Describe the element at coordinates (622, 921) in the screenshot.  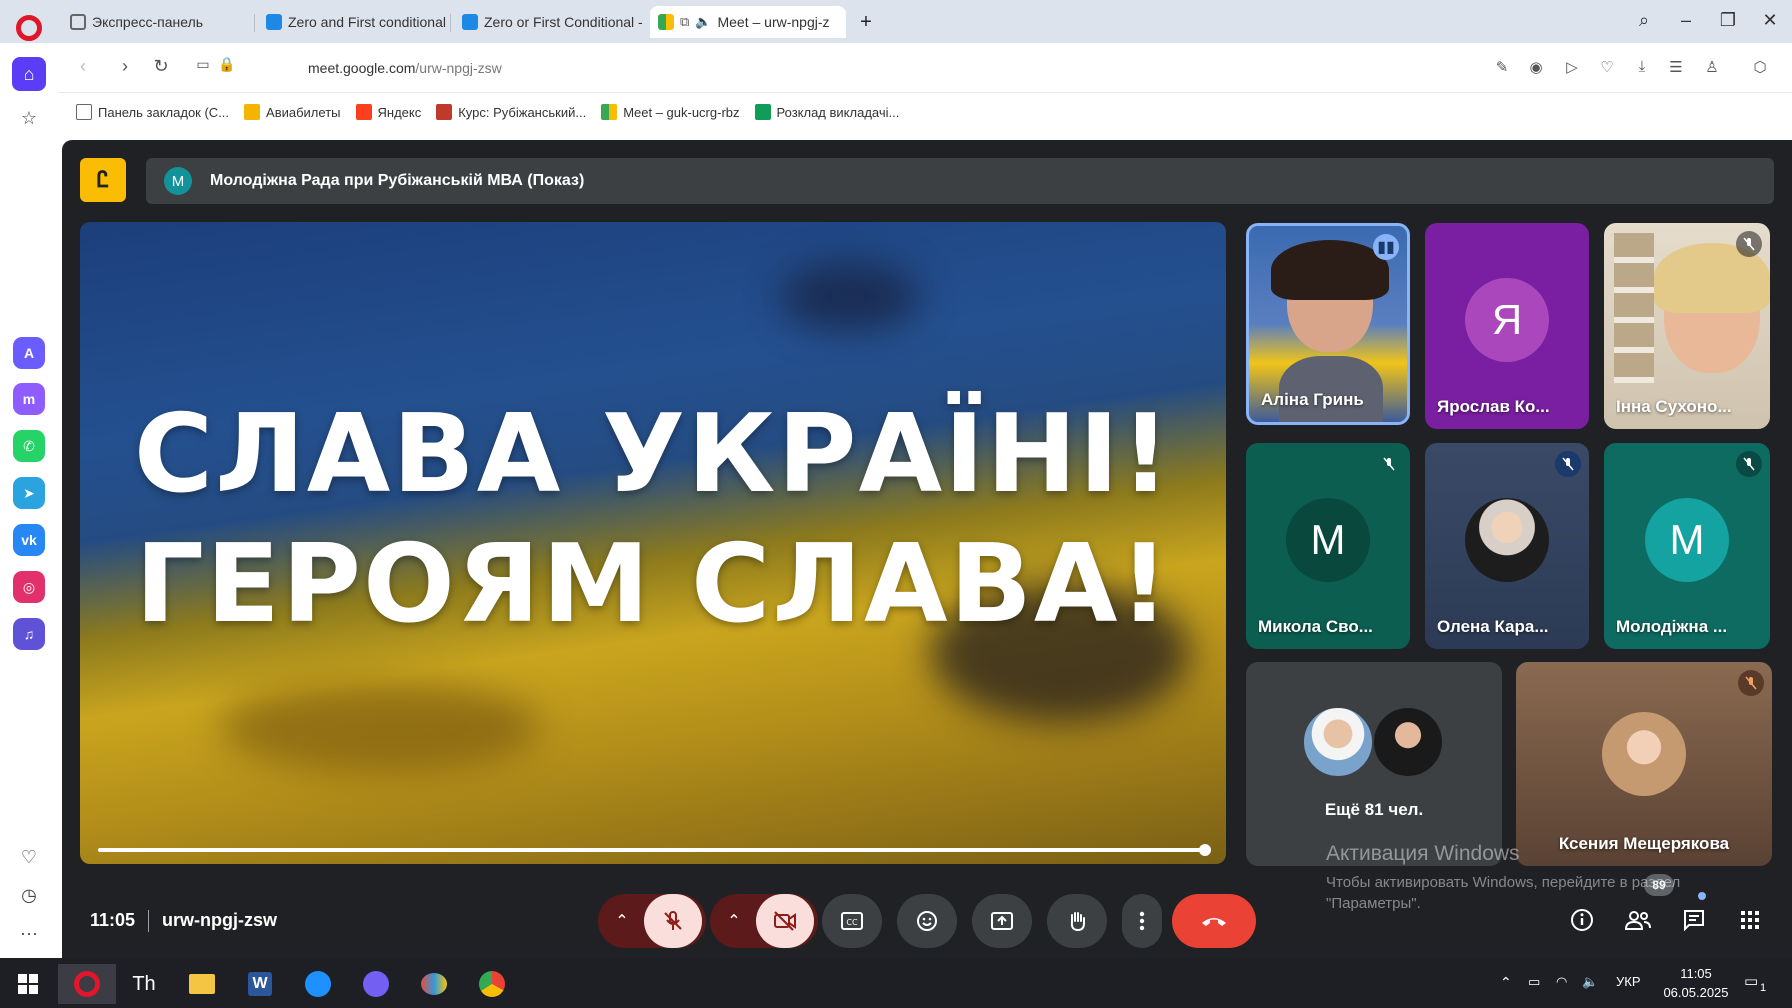
I see `mic-options-chevron-icon: ⌃` at that location.